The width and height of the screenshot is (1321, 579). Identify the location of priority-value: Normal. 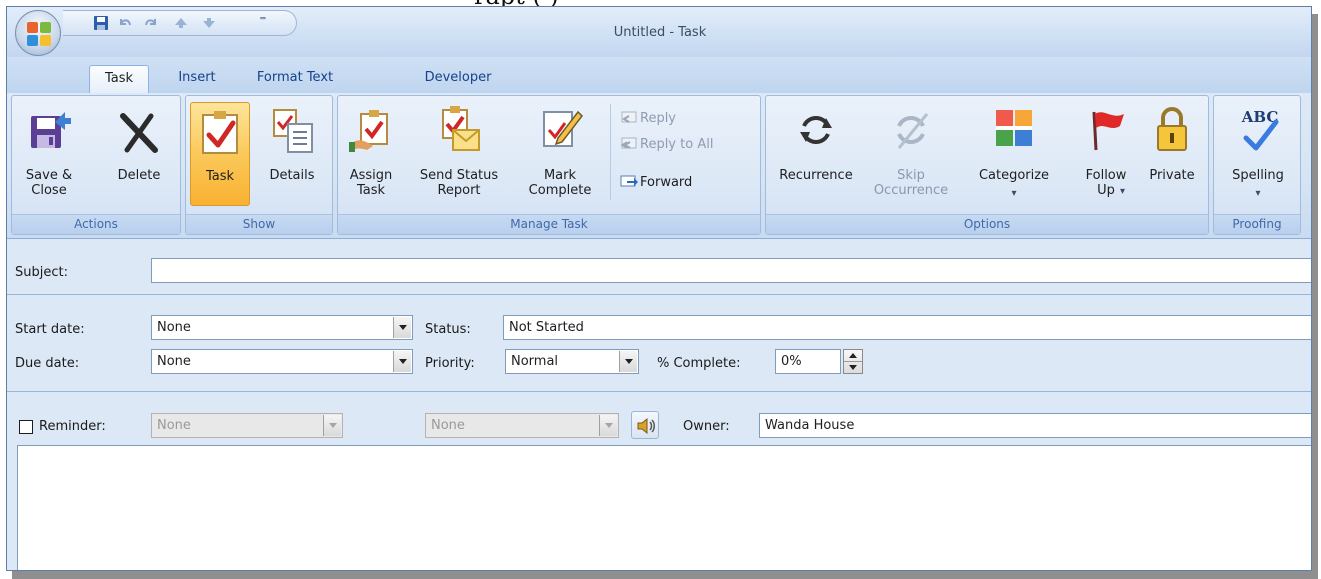
(535, 361).